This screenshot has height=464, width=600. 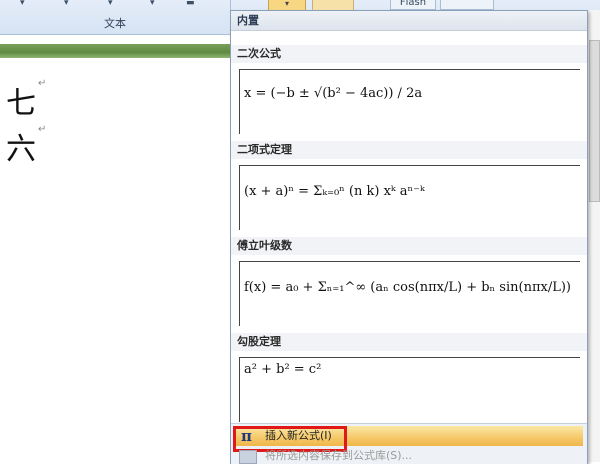 What do you see at coordinates (409, 246) in the screenshot?
I see `category-label: 傅立叶级数` at bounding box center [409, 246].